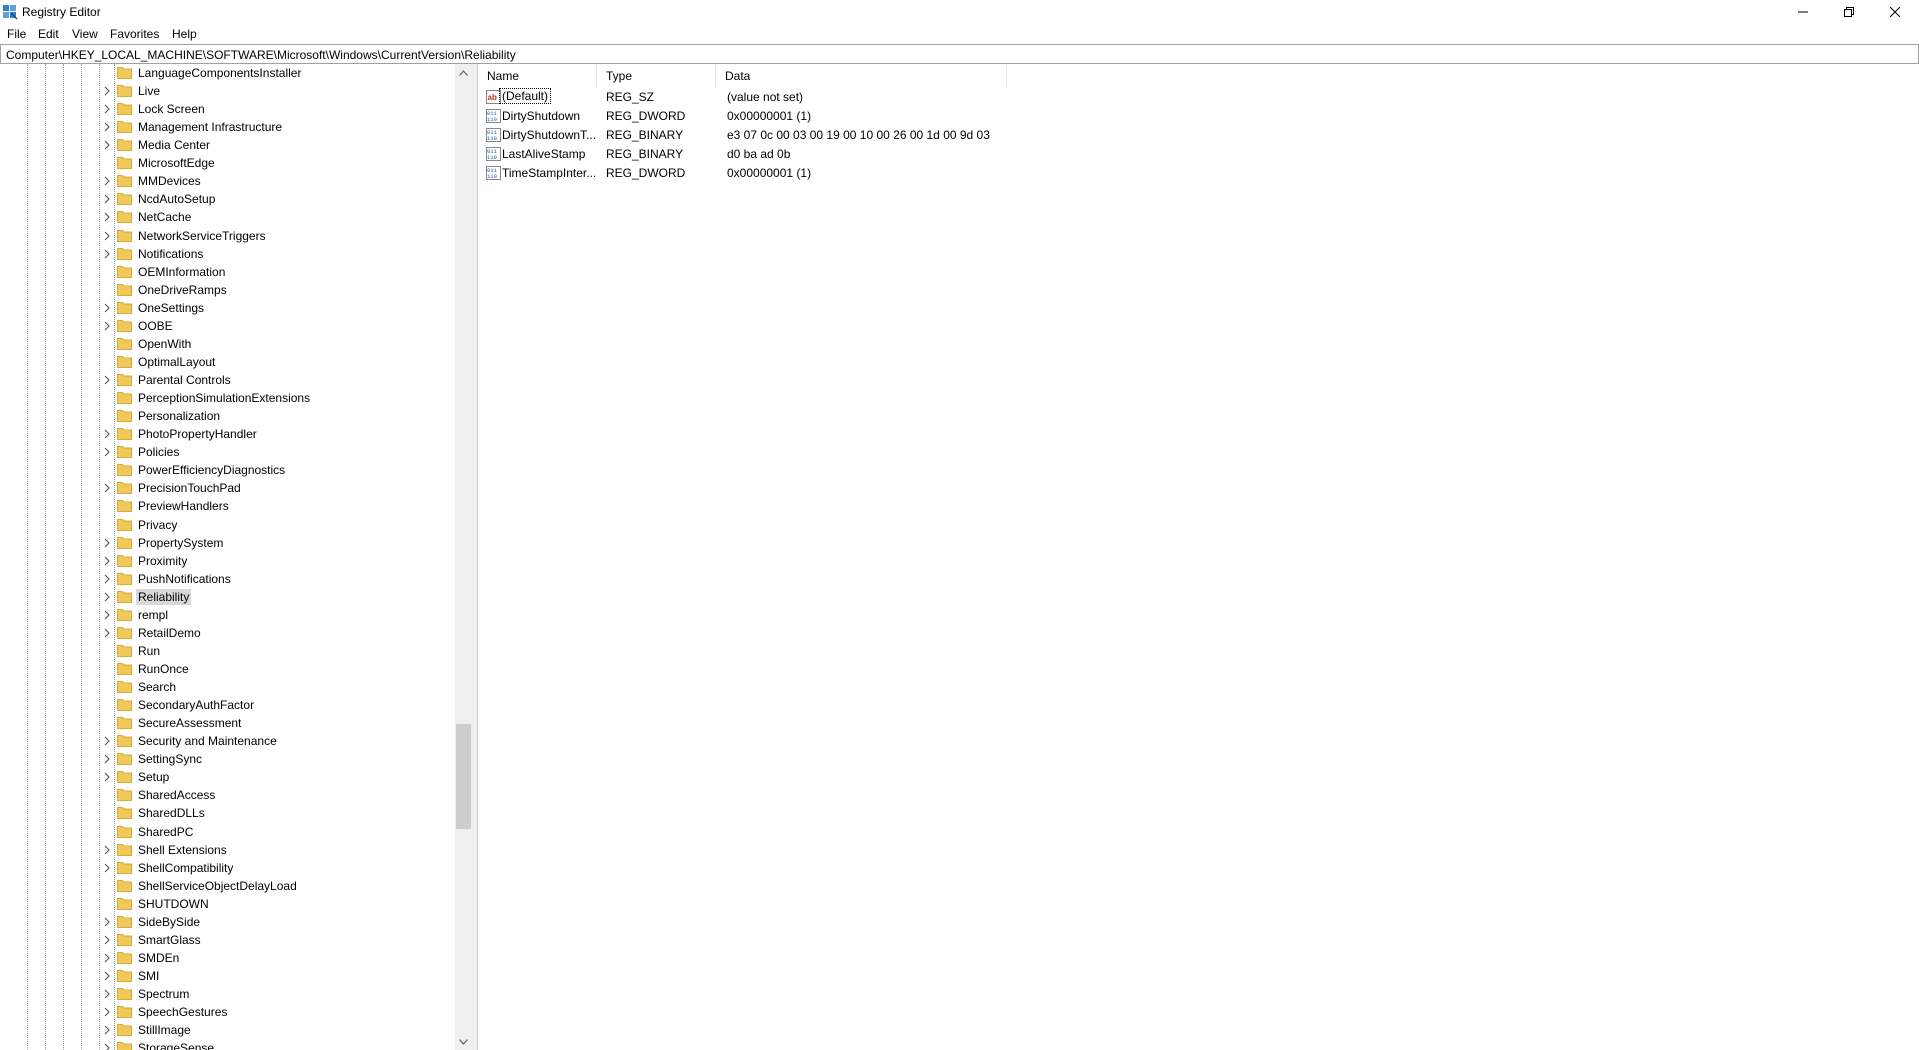  Describe the element at coordinates (280, 488) in the screenshot. I see `tree-item: PrecisionTouchPad` at that location.